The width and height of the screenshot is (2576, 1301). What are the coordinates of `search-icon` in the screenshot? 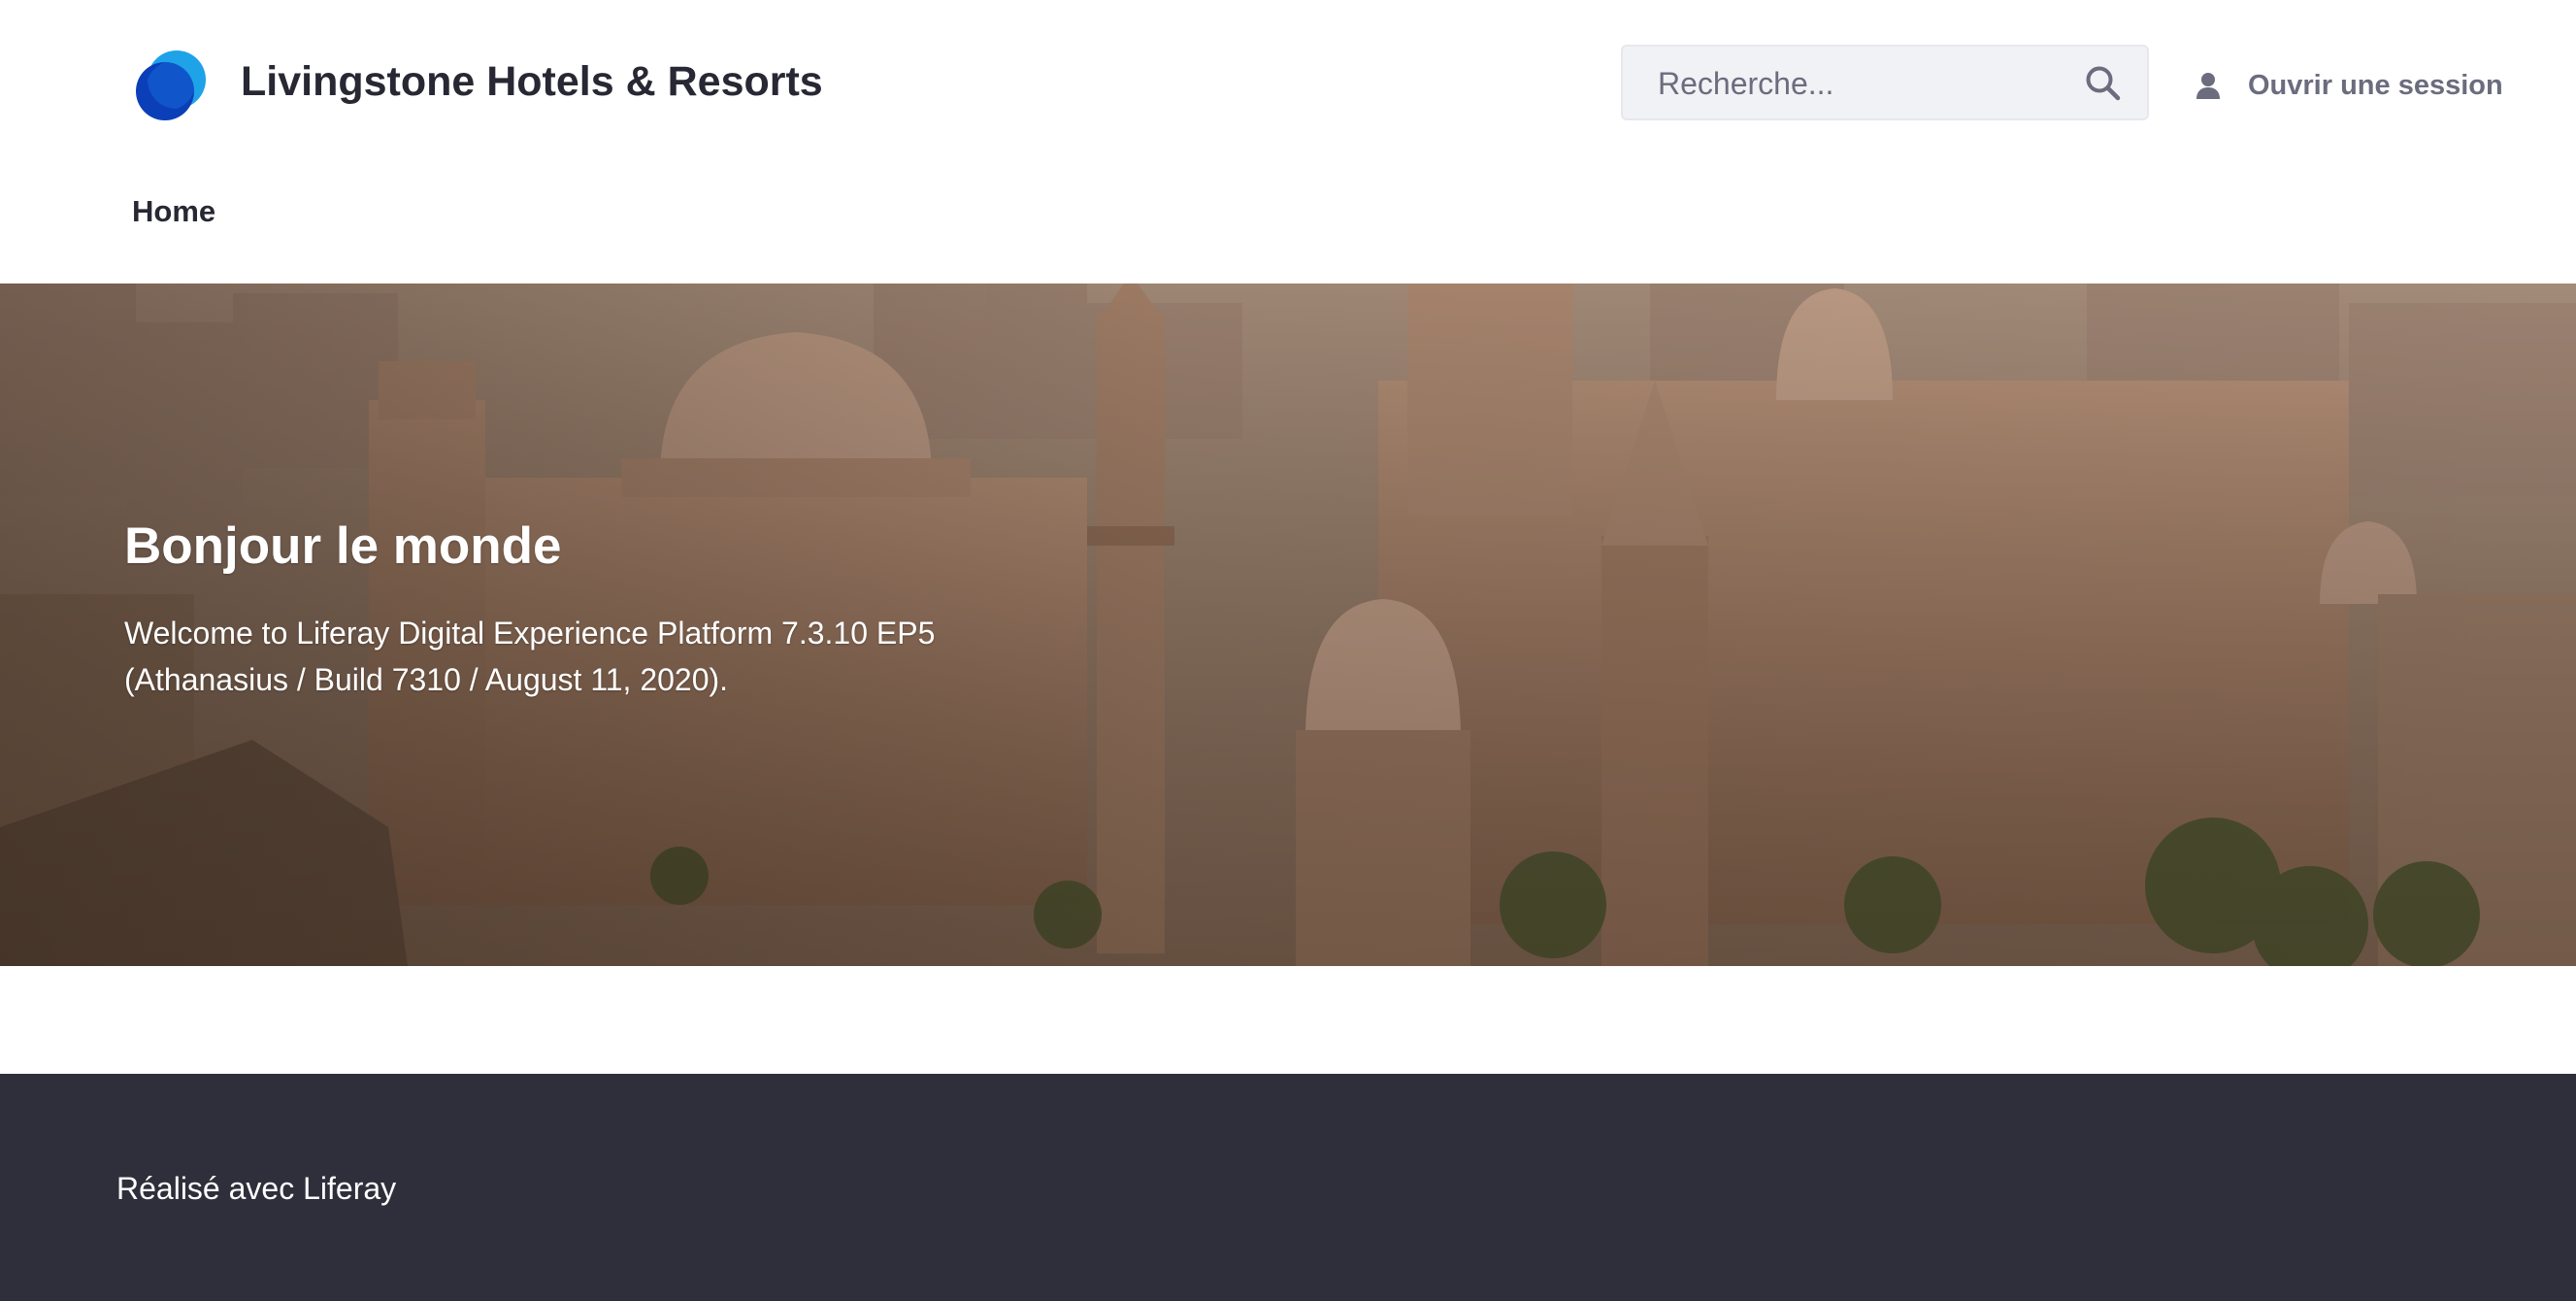 It's located at (2103, 83).